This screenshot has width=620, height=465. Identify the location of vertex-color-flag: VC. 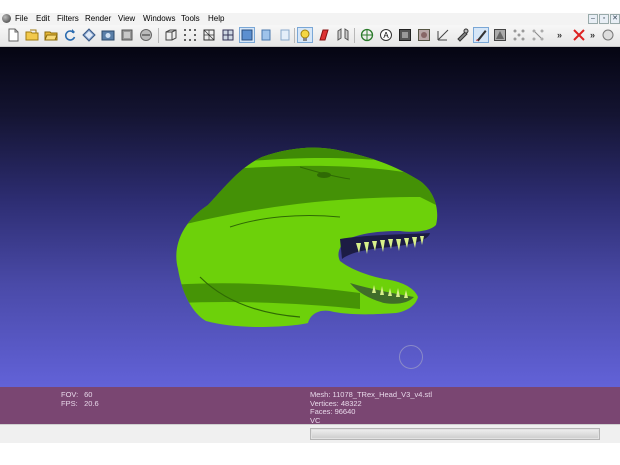
(315, 419).